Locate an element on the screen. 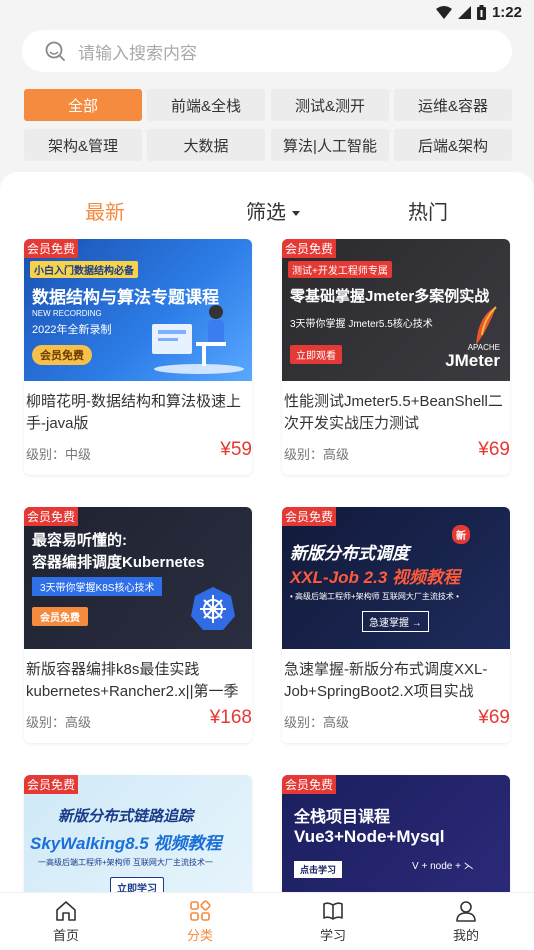 The width and height of the screenshot is (534, 950). category-ops: 运维&容器 is located at coordinates (453, 105).